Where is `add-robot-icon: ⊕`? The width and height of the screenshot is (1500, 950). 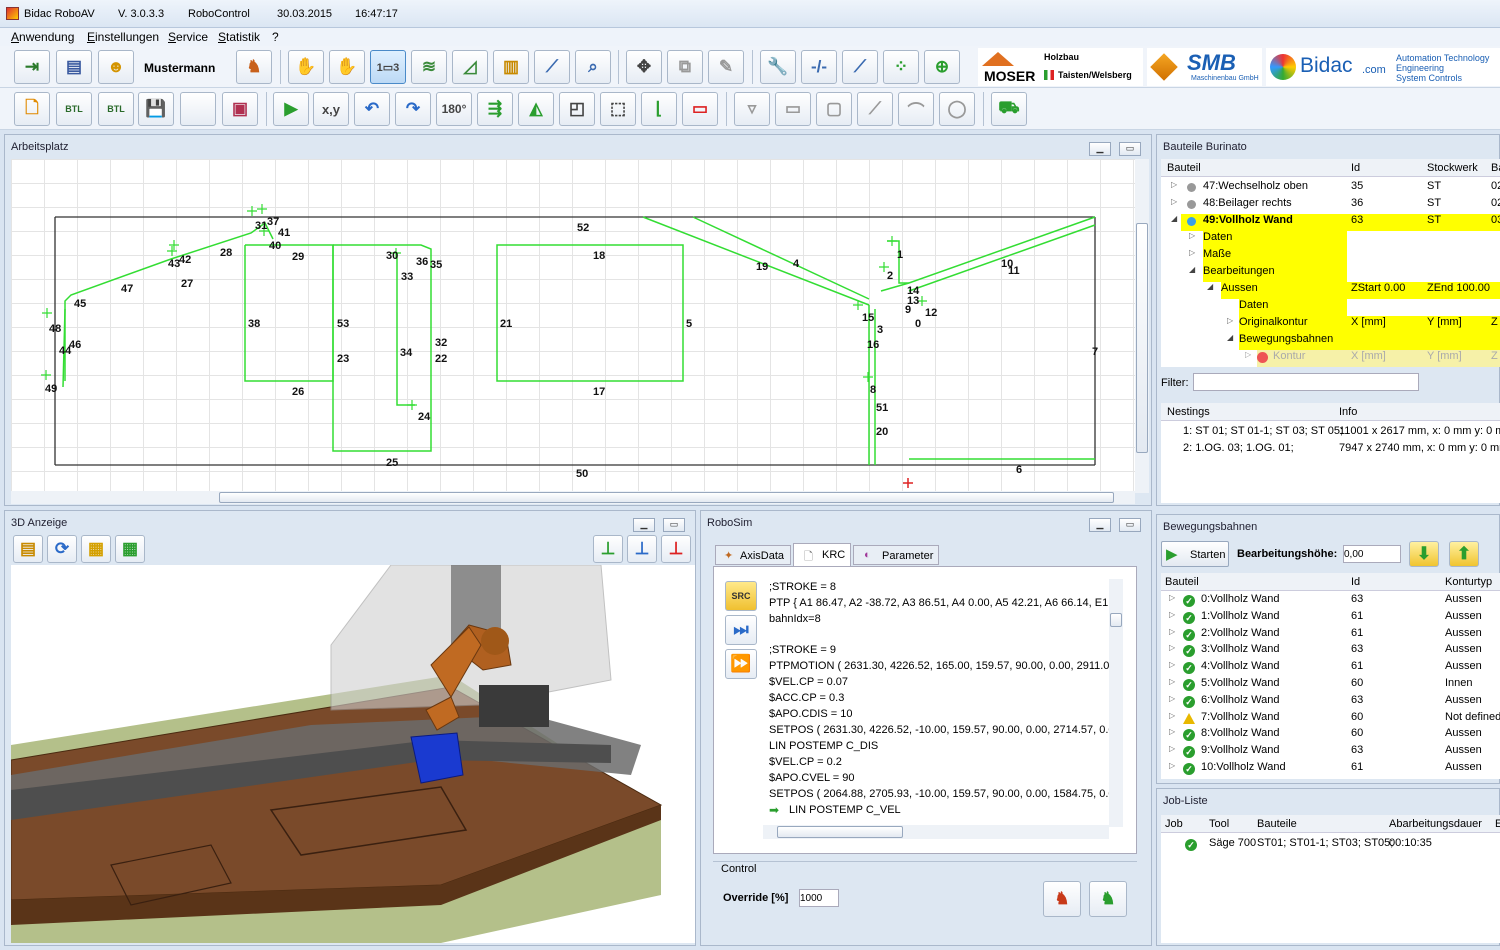
add-robot-icon: ⊕ is located at coordinates (942, 67).